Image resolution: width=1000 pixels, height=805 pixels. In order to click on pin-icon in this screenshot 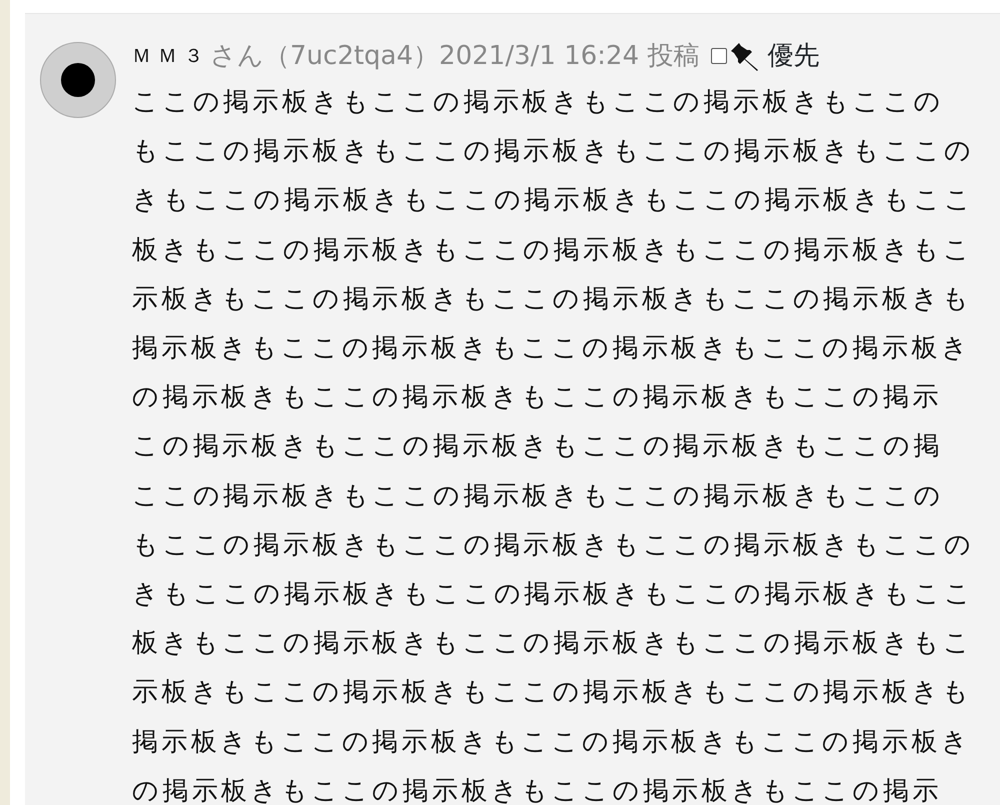, I will do `click(744, 56)`.